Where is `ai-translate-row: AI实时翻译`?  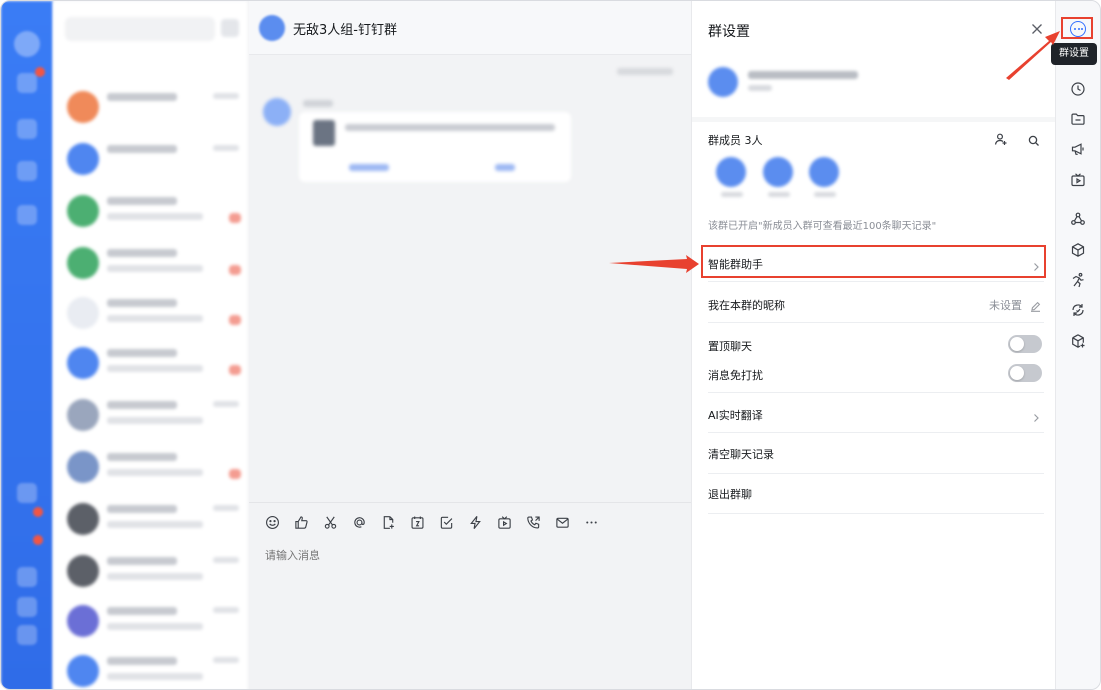 ai-translate-row: AI实时翻译 is located at coordinates (876, 414).